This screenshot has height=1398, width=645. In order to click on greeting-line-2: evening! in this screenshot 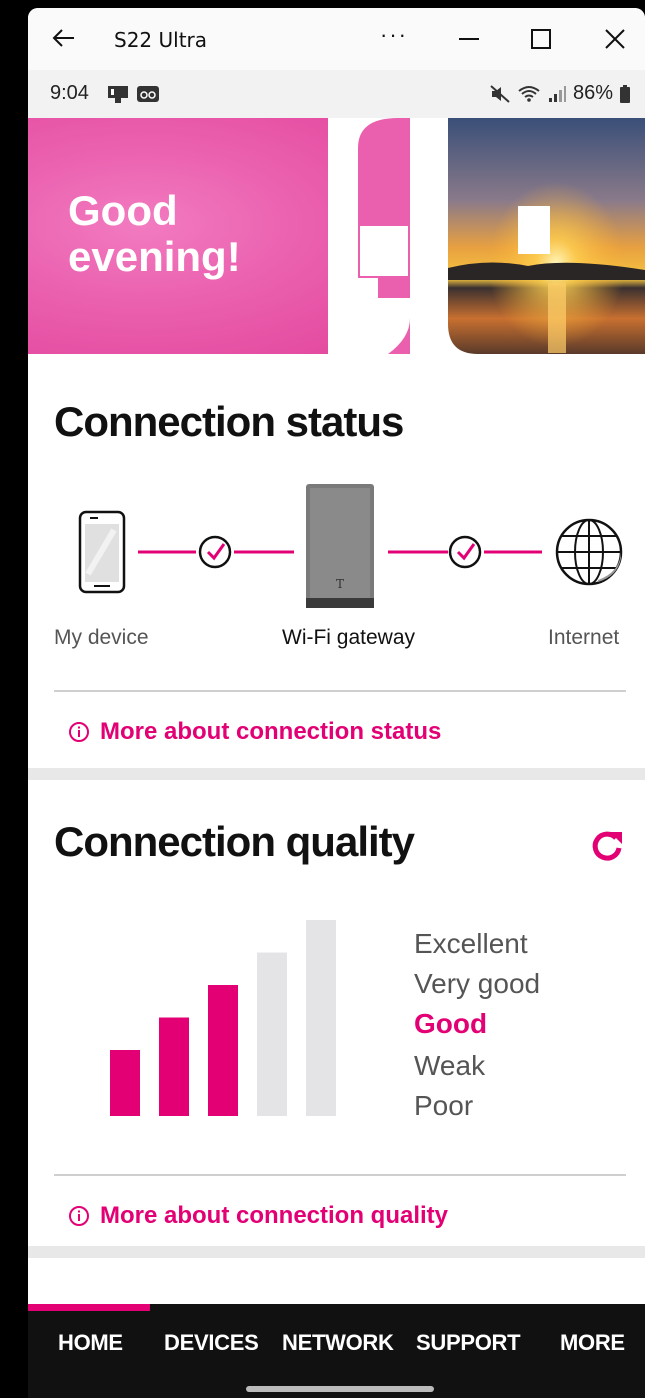, I will do `click(154, 256)`.